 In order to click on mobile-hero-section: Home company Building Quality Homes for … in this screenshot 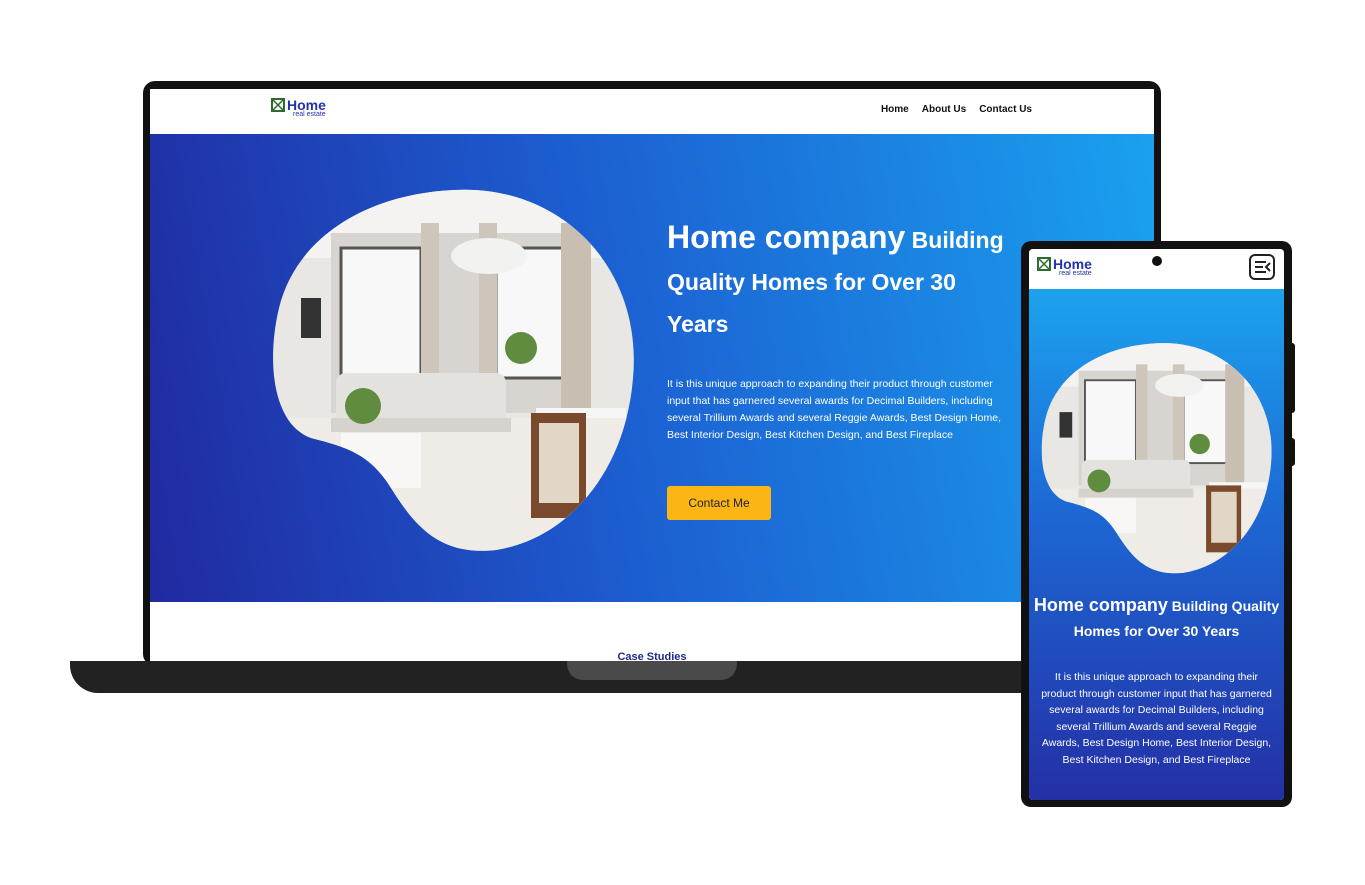, I will do `click(1156, 544)`.